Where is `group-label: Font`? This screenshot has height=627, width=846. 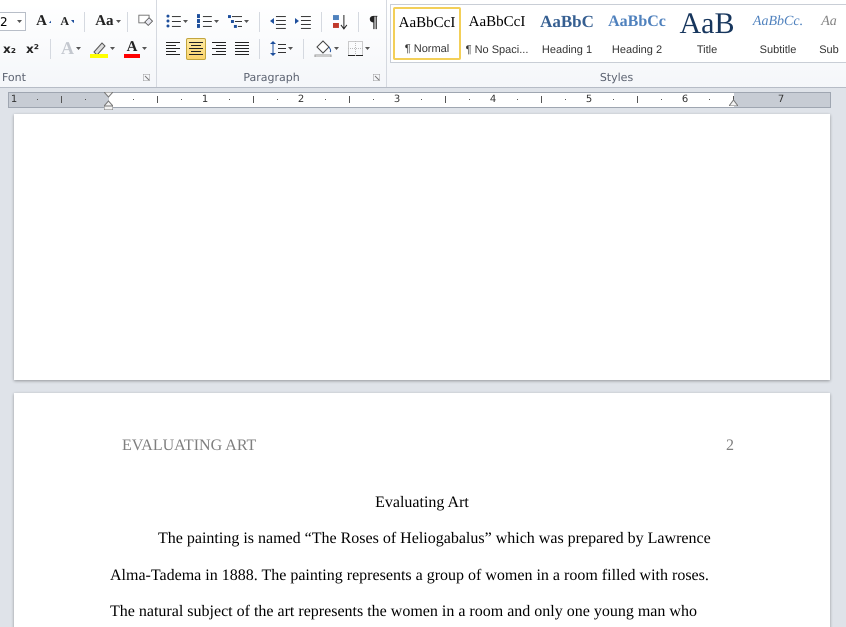
group-label: Font is located at coordinates (14, 77).